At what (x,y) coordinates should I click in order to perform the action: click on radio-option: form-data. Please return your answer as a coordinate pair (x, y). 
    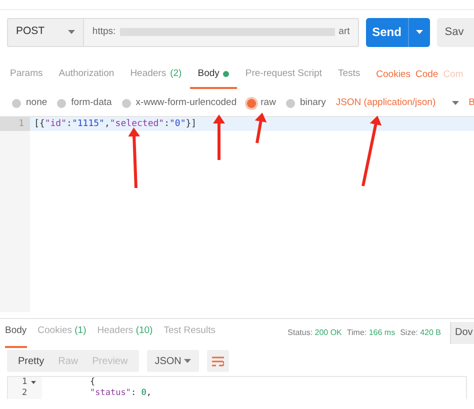
    Looking at the image, I should click on (84, 103).